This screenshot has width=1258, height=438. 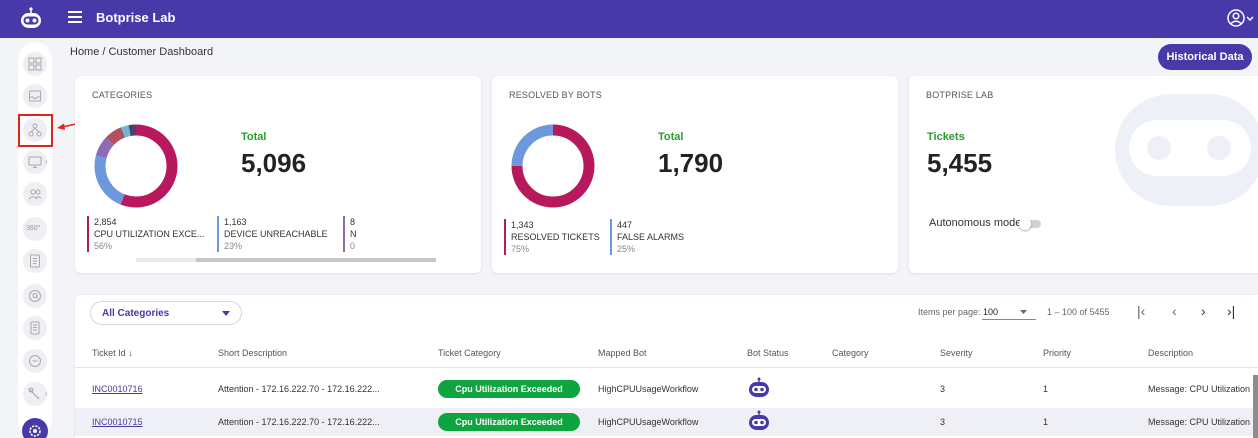 What do you see at coordinates (850, 353) in the screenshot?
I see `column-header-category: Category` at bounding box center [850, 353].